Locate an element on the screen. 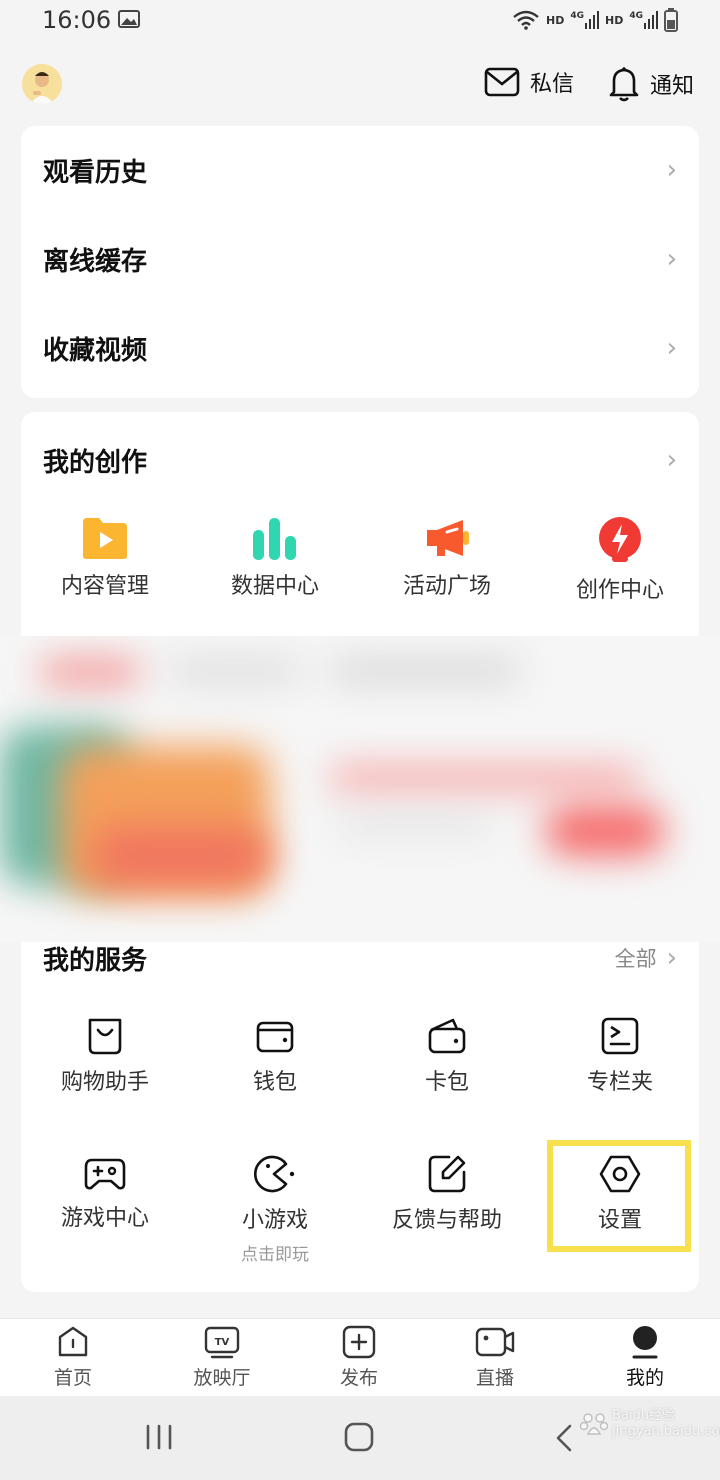 This screenshot has height=1480, width=720. baidu-watermark: Baidu经验 jingyan.baidu.com is located at coordinates (650, 1424).